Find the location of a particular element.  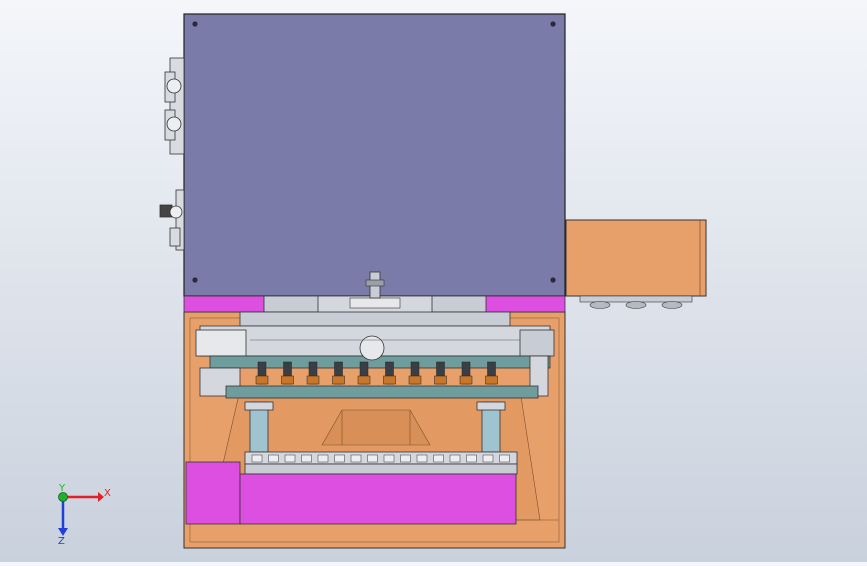

y-axis-label: Y is located at coordinates (62, 488).